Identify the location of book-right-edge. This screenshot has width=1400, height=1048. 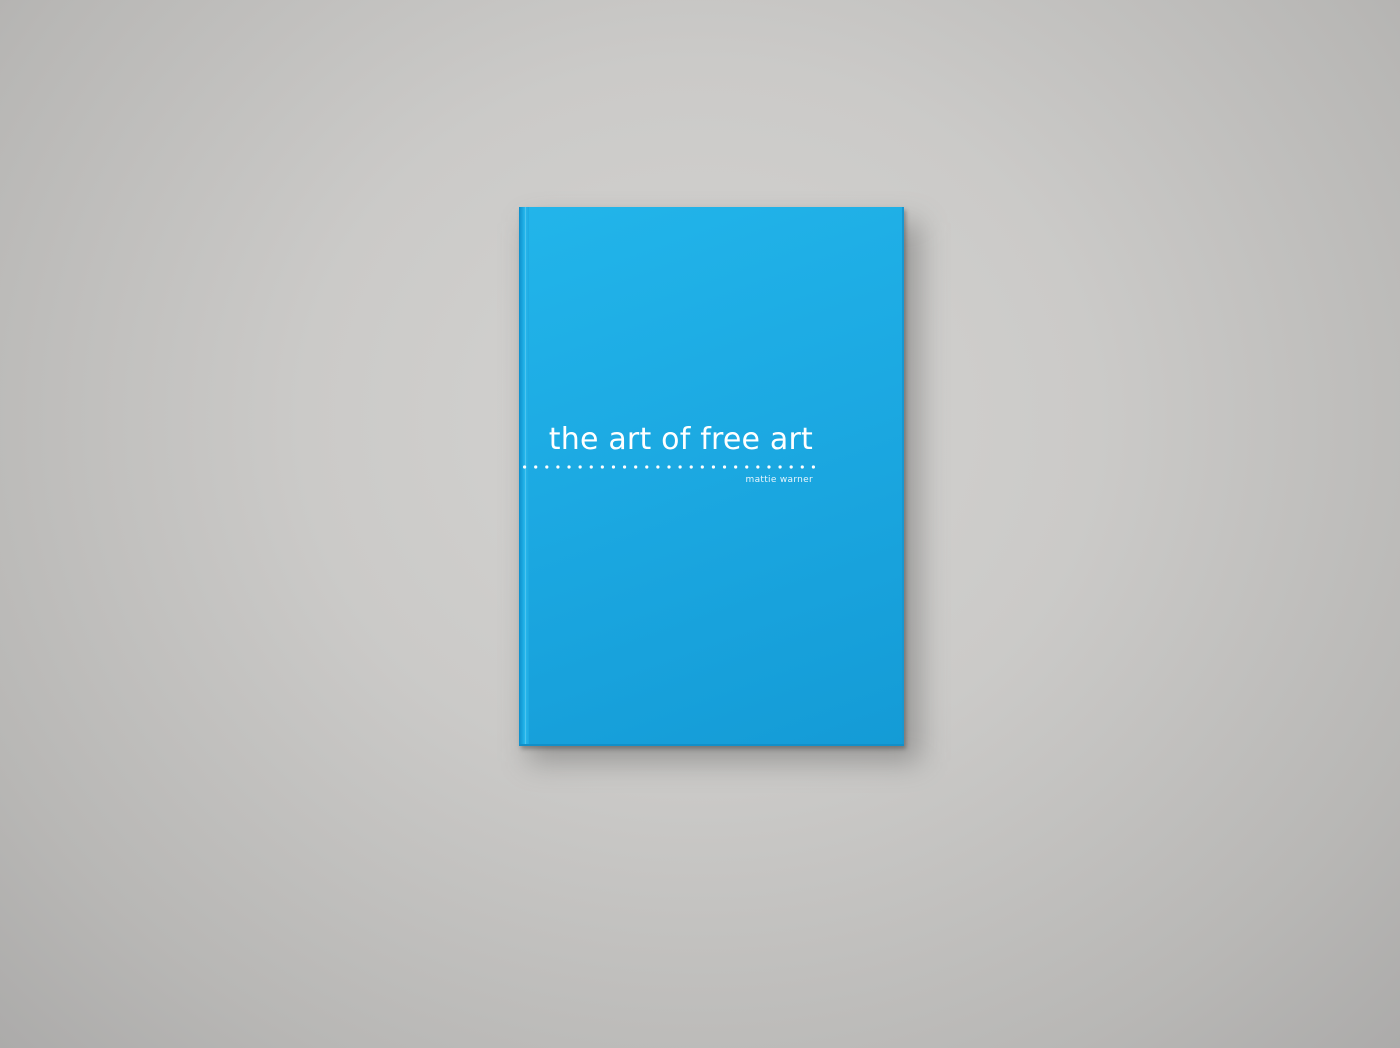
(903, 476).